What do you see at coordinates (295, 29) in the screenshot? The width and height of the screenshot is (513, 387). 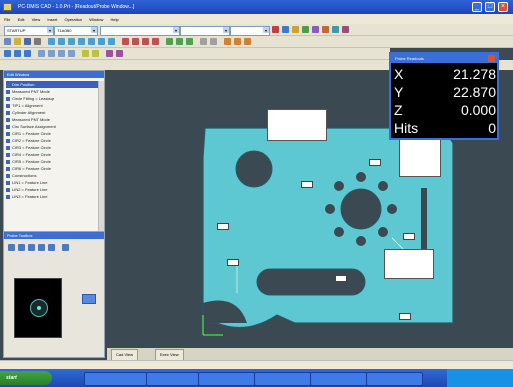 I see `probe-icon` at bounding box center [295, 29].